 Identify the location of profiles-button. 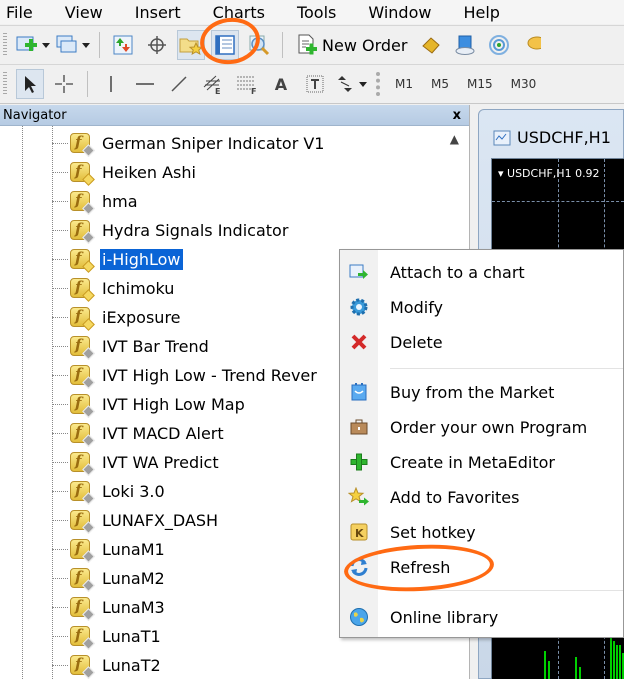
(73, 45).